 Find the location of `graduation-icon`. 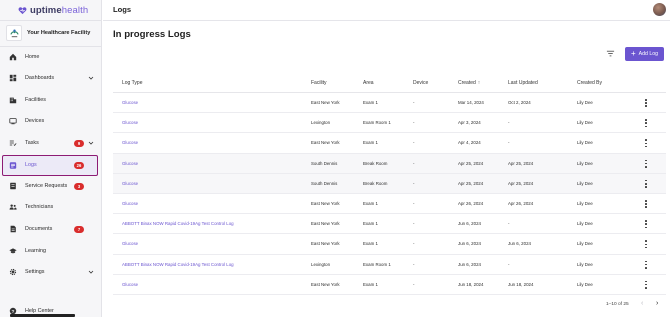

graduation-icon is located at coordinates (13, 251).